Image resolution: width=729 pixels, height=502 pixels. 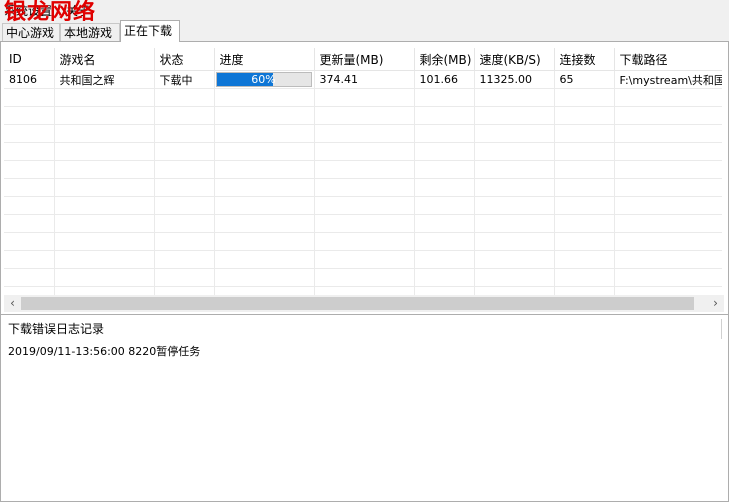 I want to click on tab-center-games: 中心游戏, so click(x=31, y=32).